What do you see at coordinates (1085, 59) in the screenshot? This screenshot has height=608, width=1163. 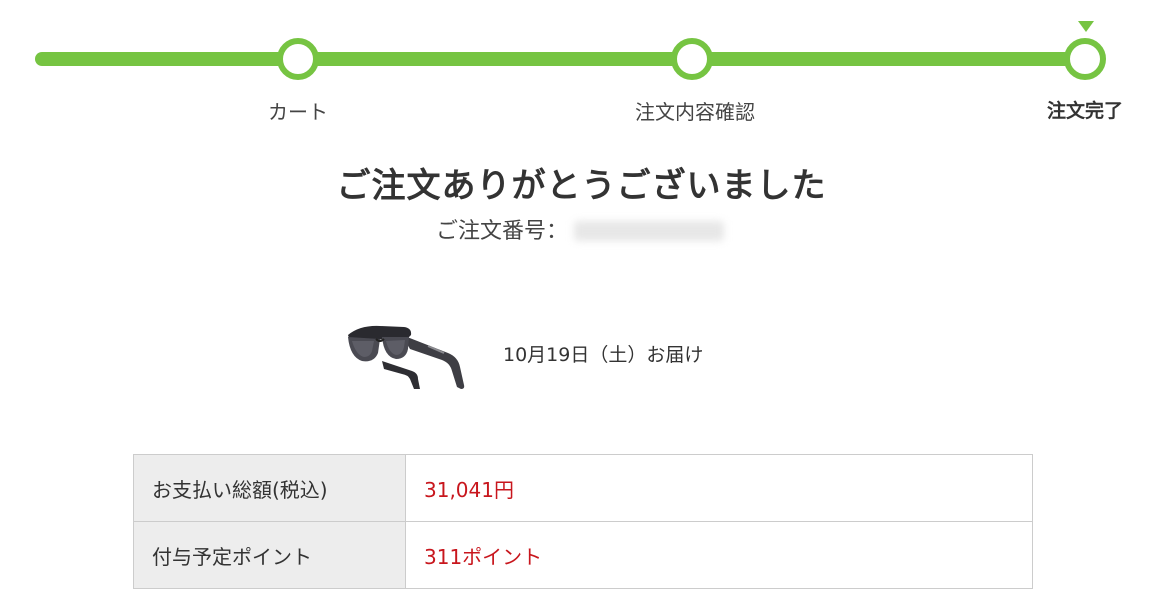 I see `step-node-complete` at bounding box center [1085, 59].